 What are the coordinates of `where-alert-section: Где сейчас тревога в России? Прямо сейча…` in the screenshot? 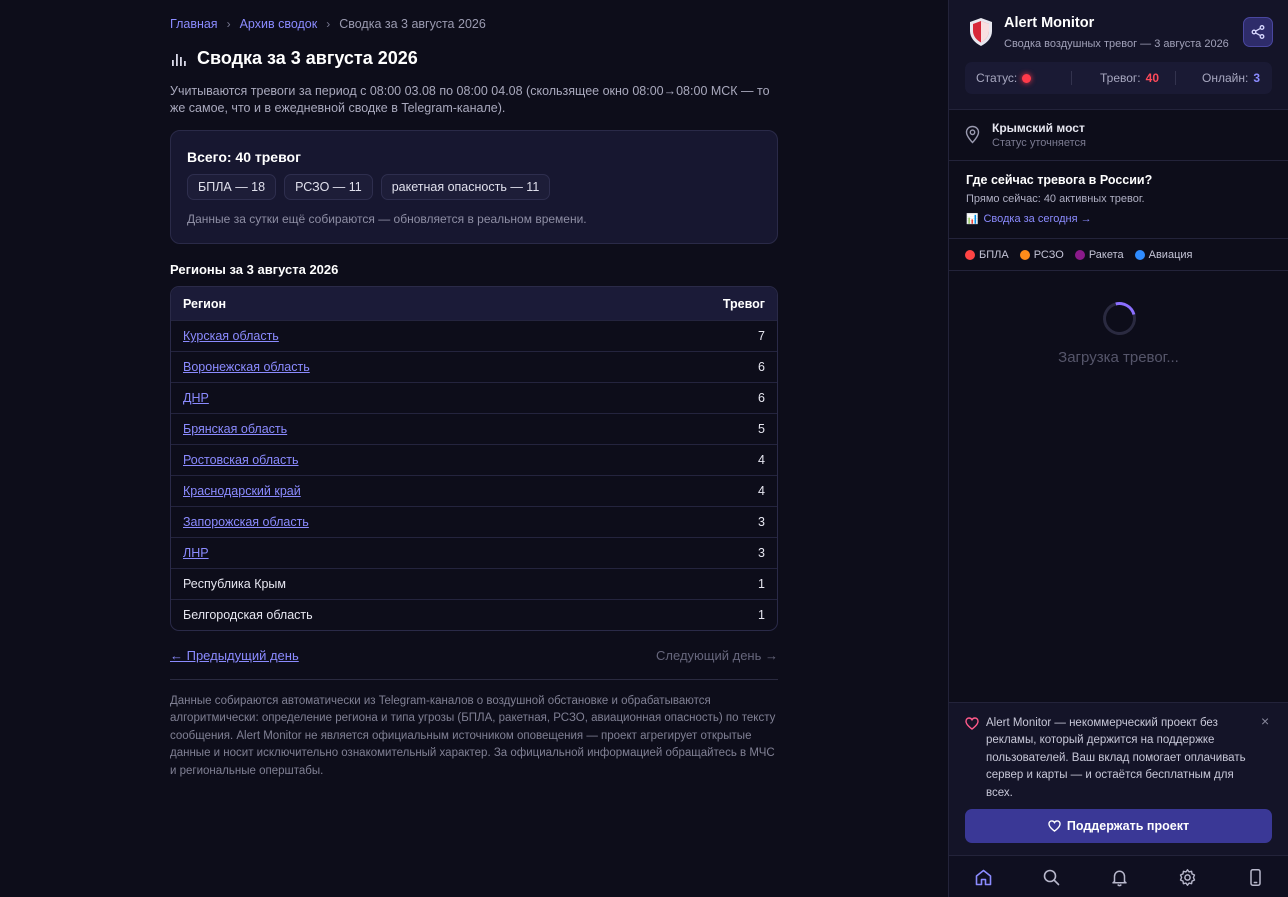 It's located at (1118, 200).